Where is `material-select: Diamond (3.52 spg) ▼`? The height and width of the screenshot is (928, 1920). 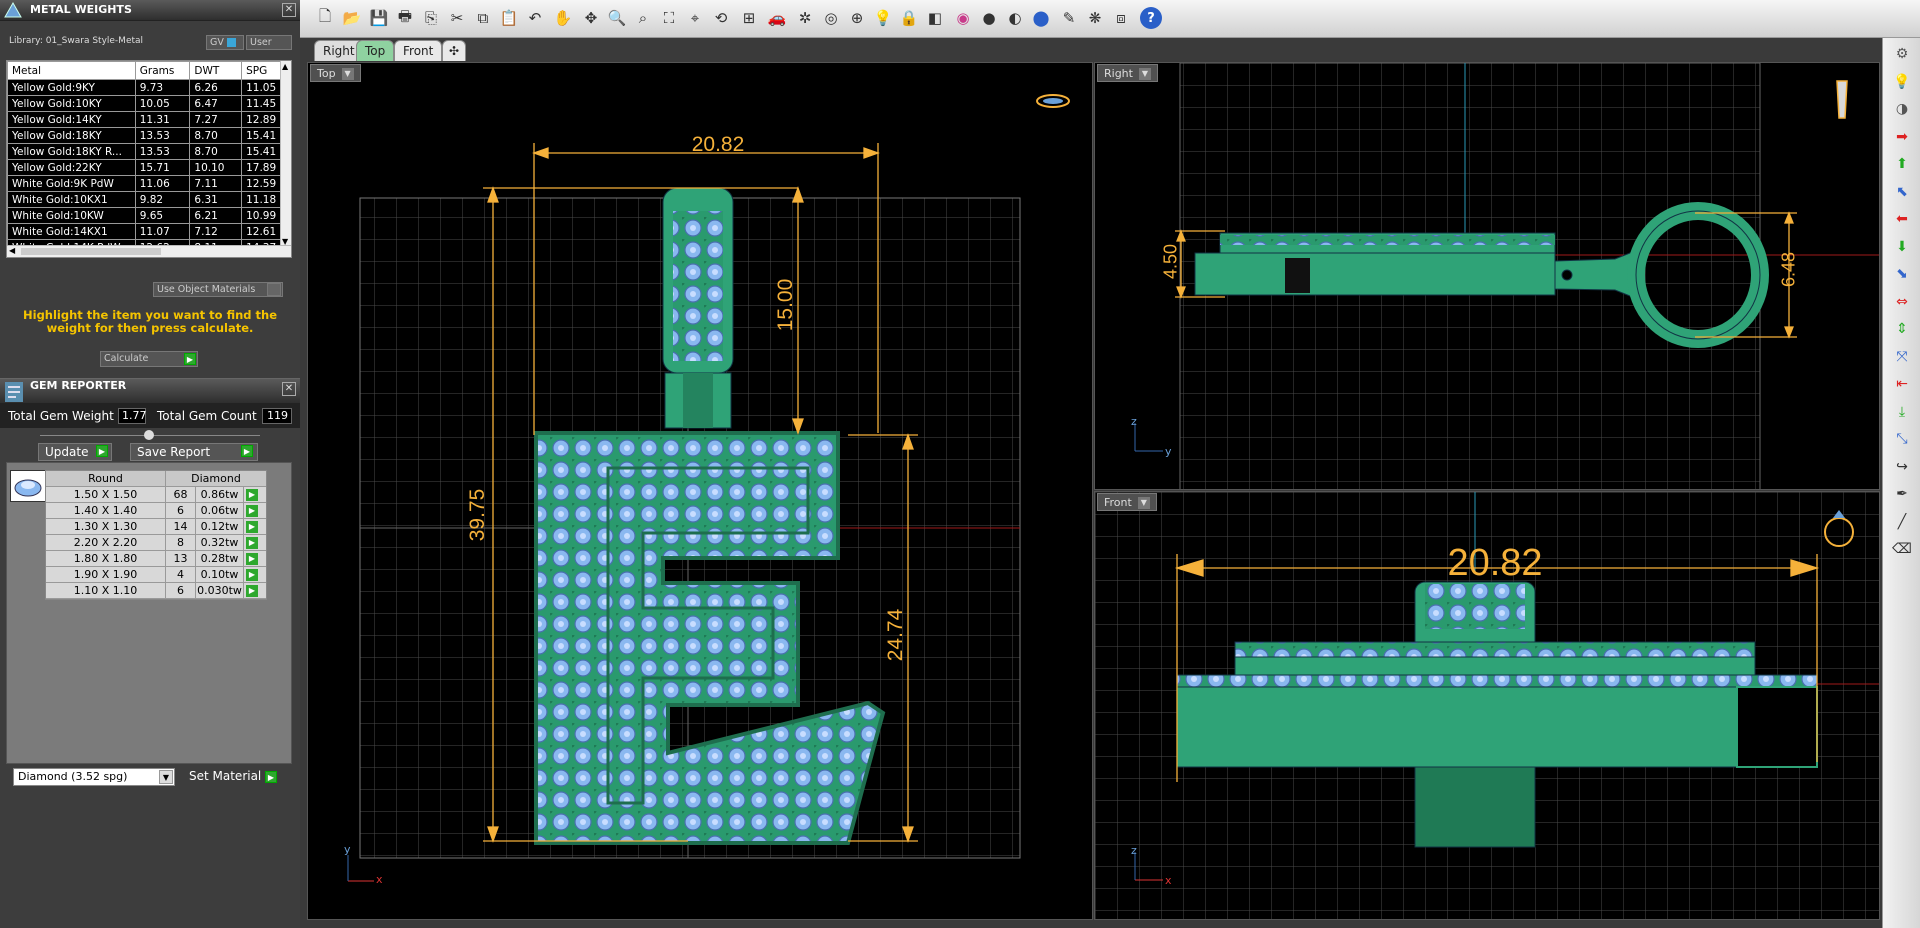 material-select: Diamond (3.52 spg) ▼ is located at coordinates (94, 777).